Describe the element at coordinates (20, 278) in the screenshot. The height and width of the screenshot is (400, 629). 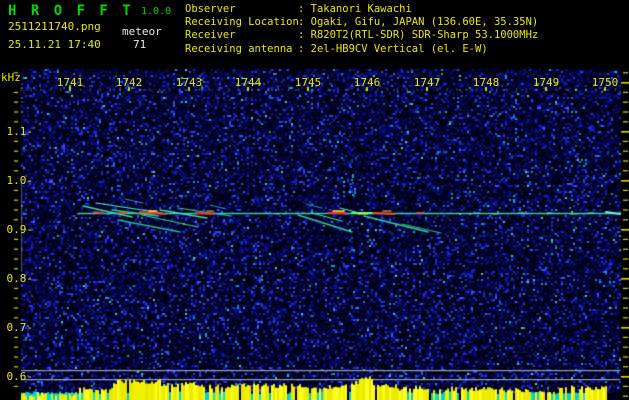
I see `freq-label: 0.8-` at that location.